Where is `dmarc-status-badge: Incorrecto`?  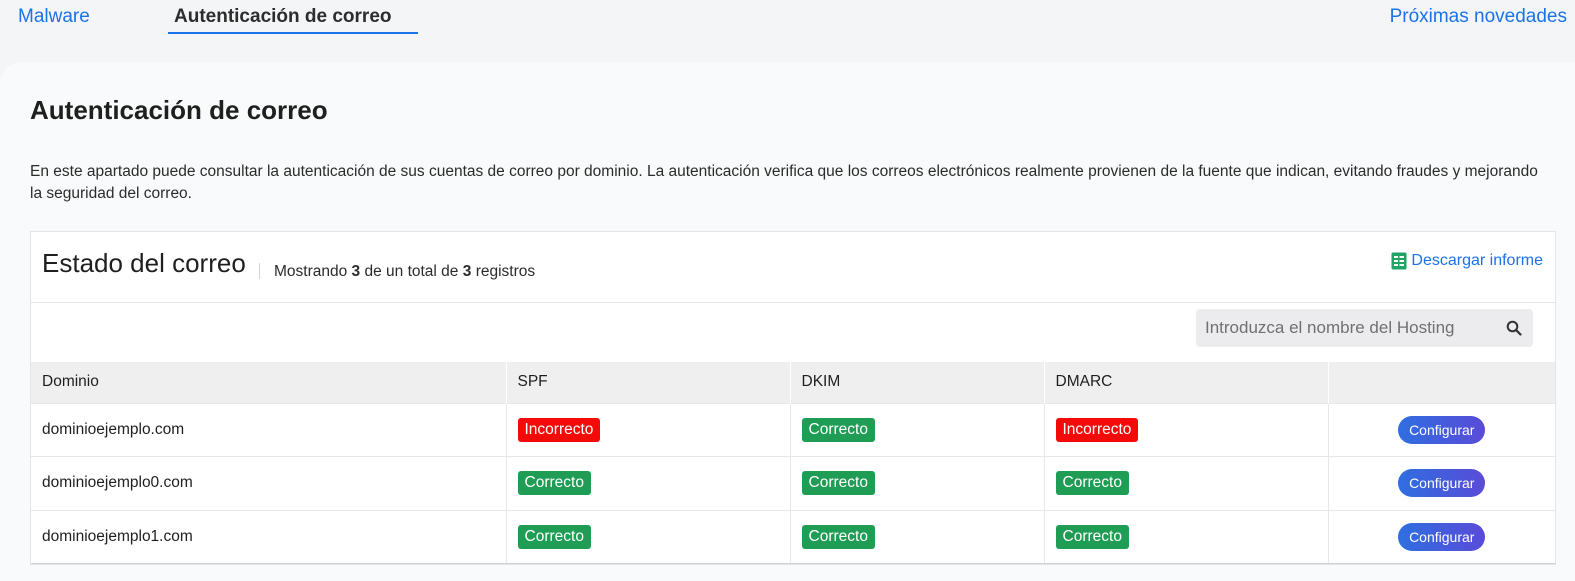 dmarc-status-badge: Incorrecto is located at coordinates (1097, 429).